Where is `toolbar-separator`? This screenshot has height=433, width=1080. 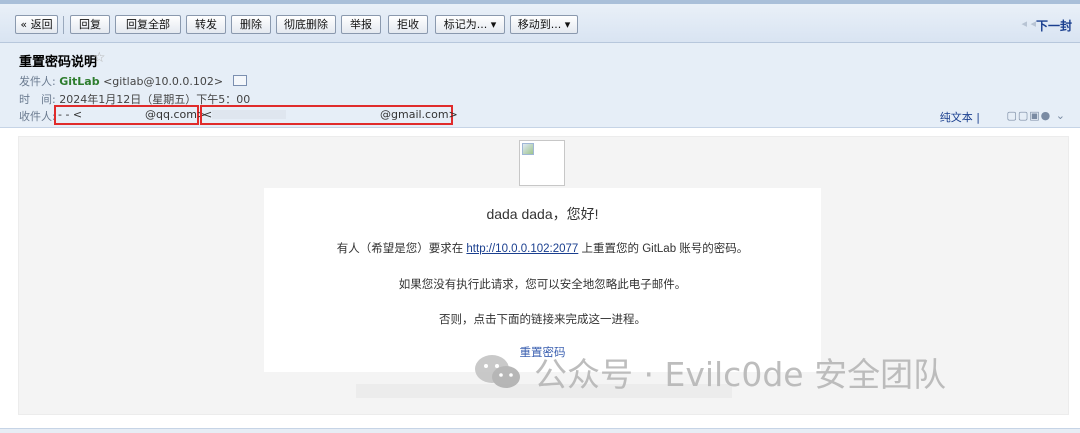
toolbar-separator is located at coordinates (63, 25).